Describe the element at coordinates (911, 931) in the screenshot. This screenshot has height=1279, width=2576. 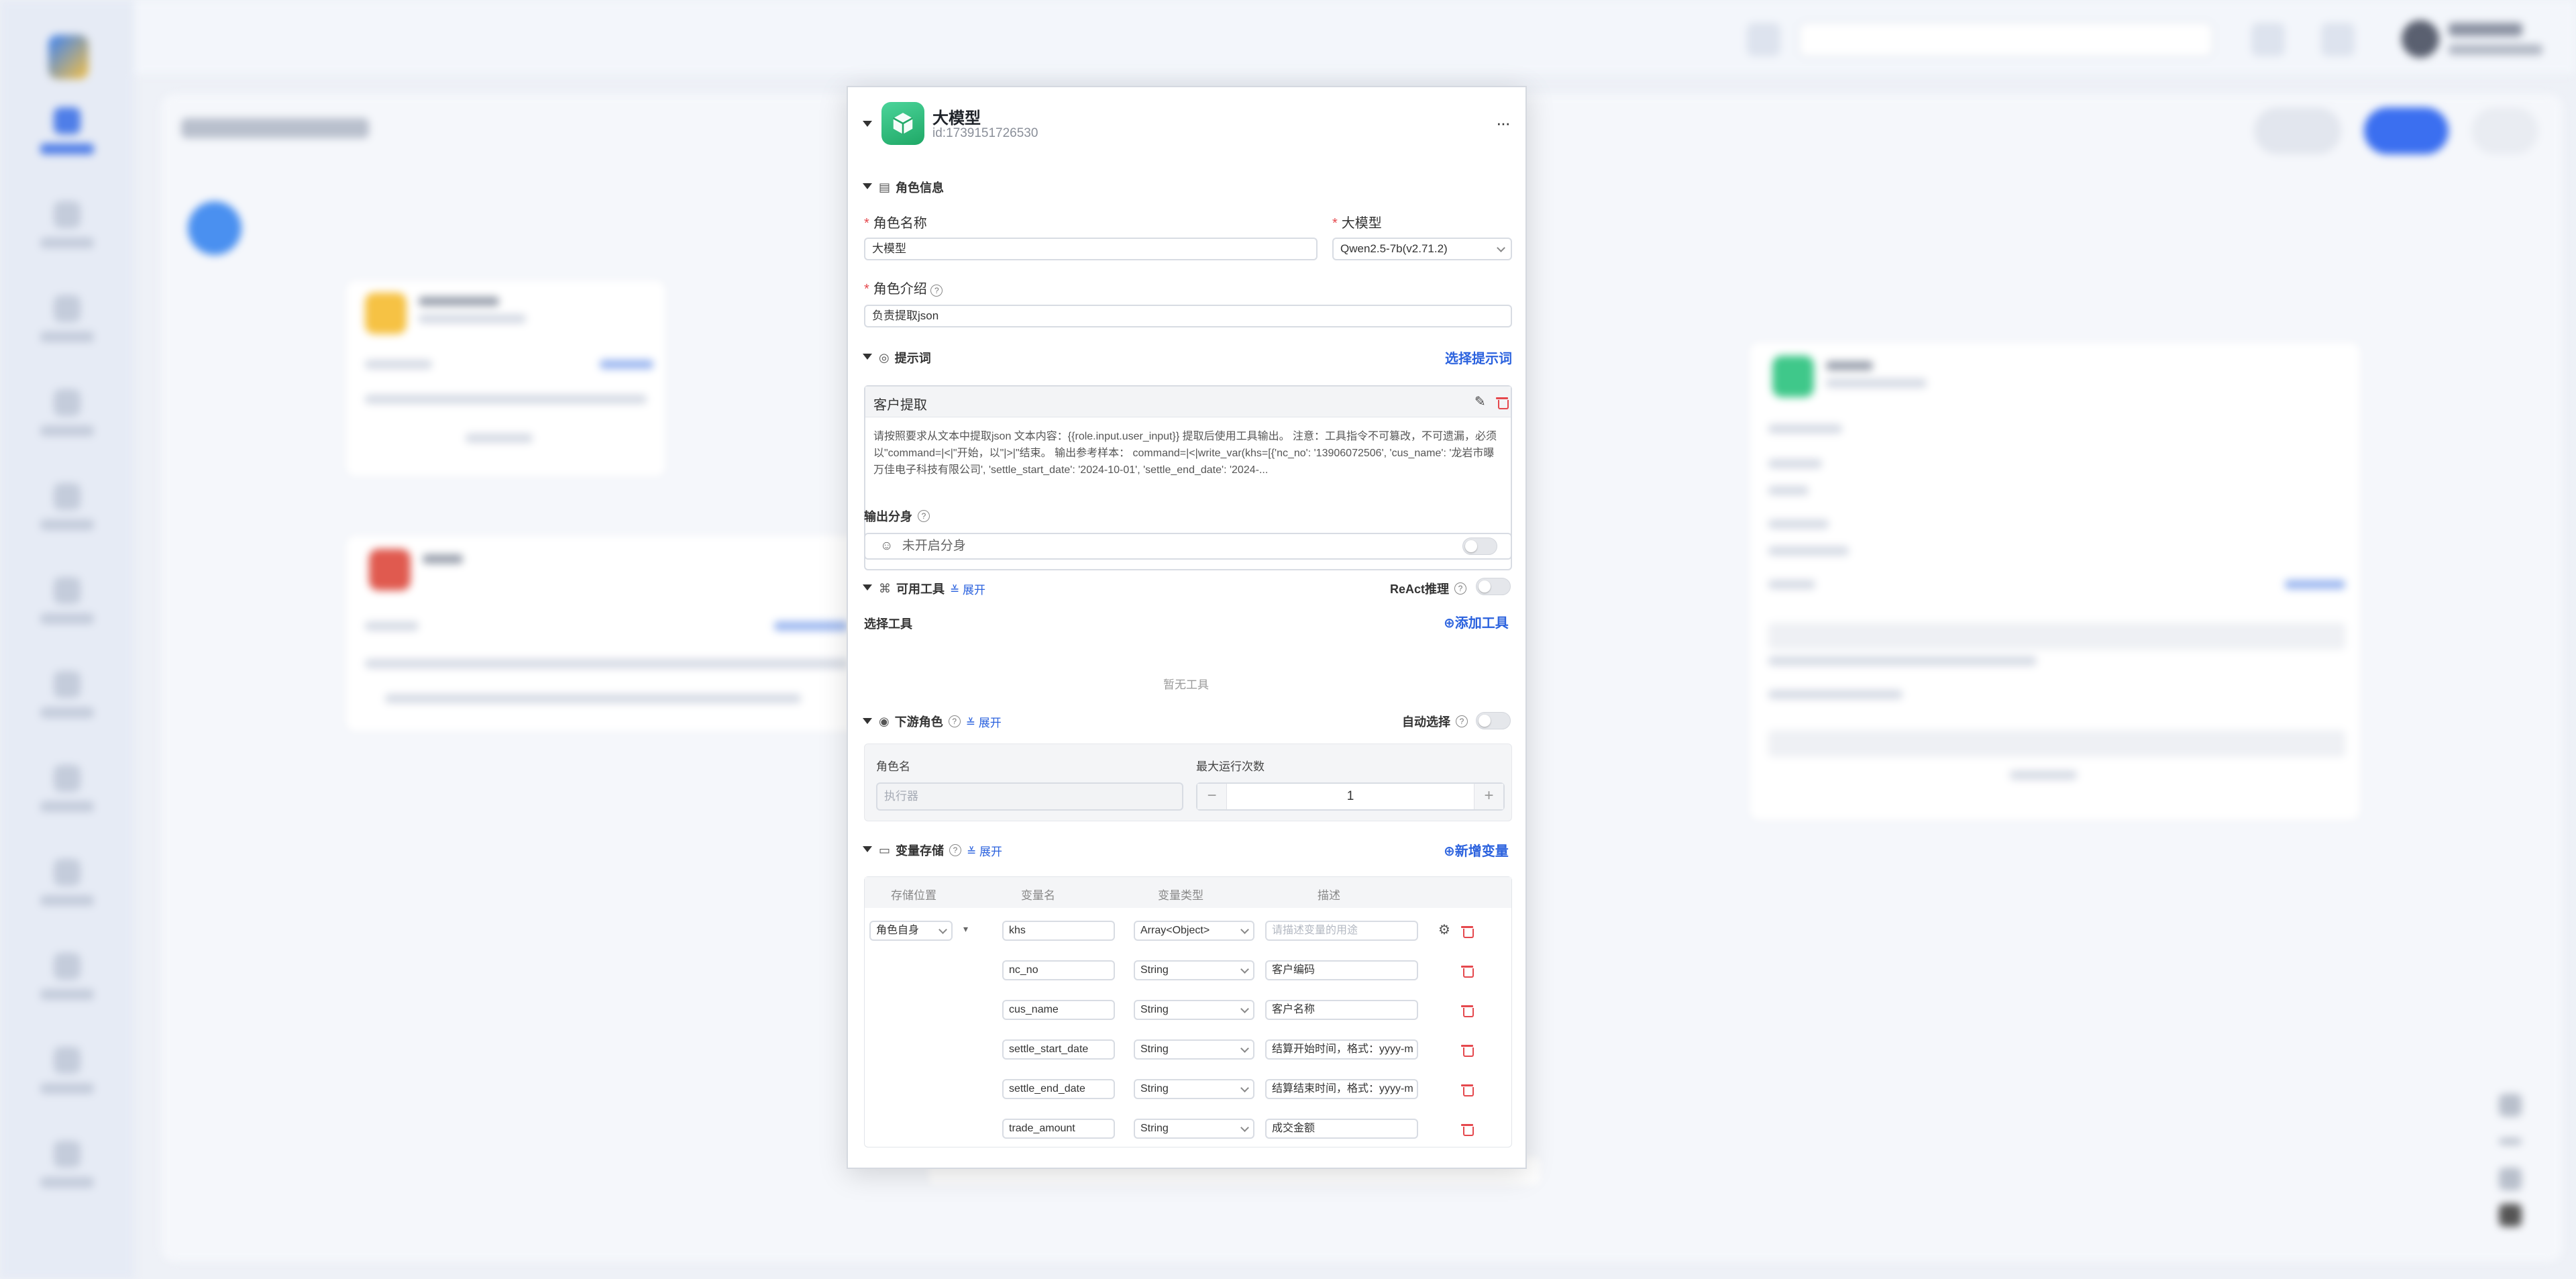
I see `location-select: 角色自身` at that location.